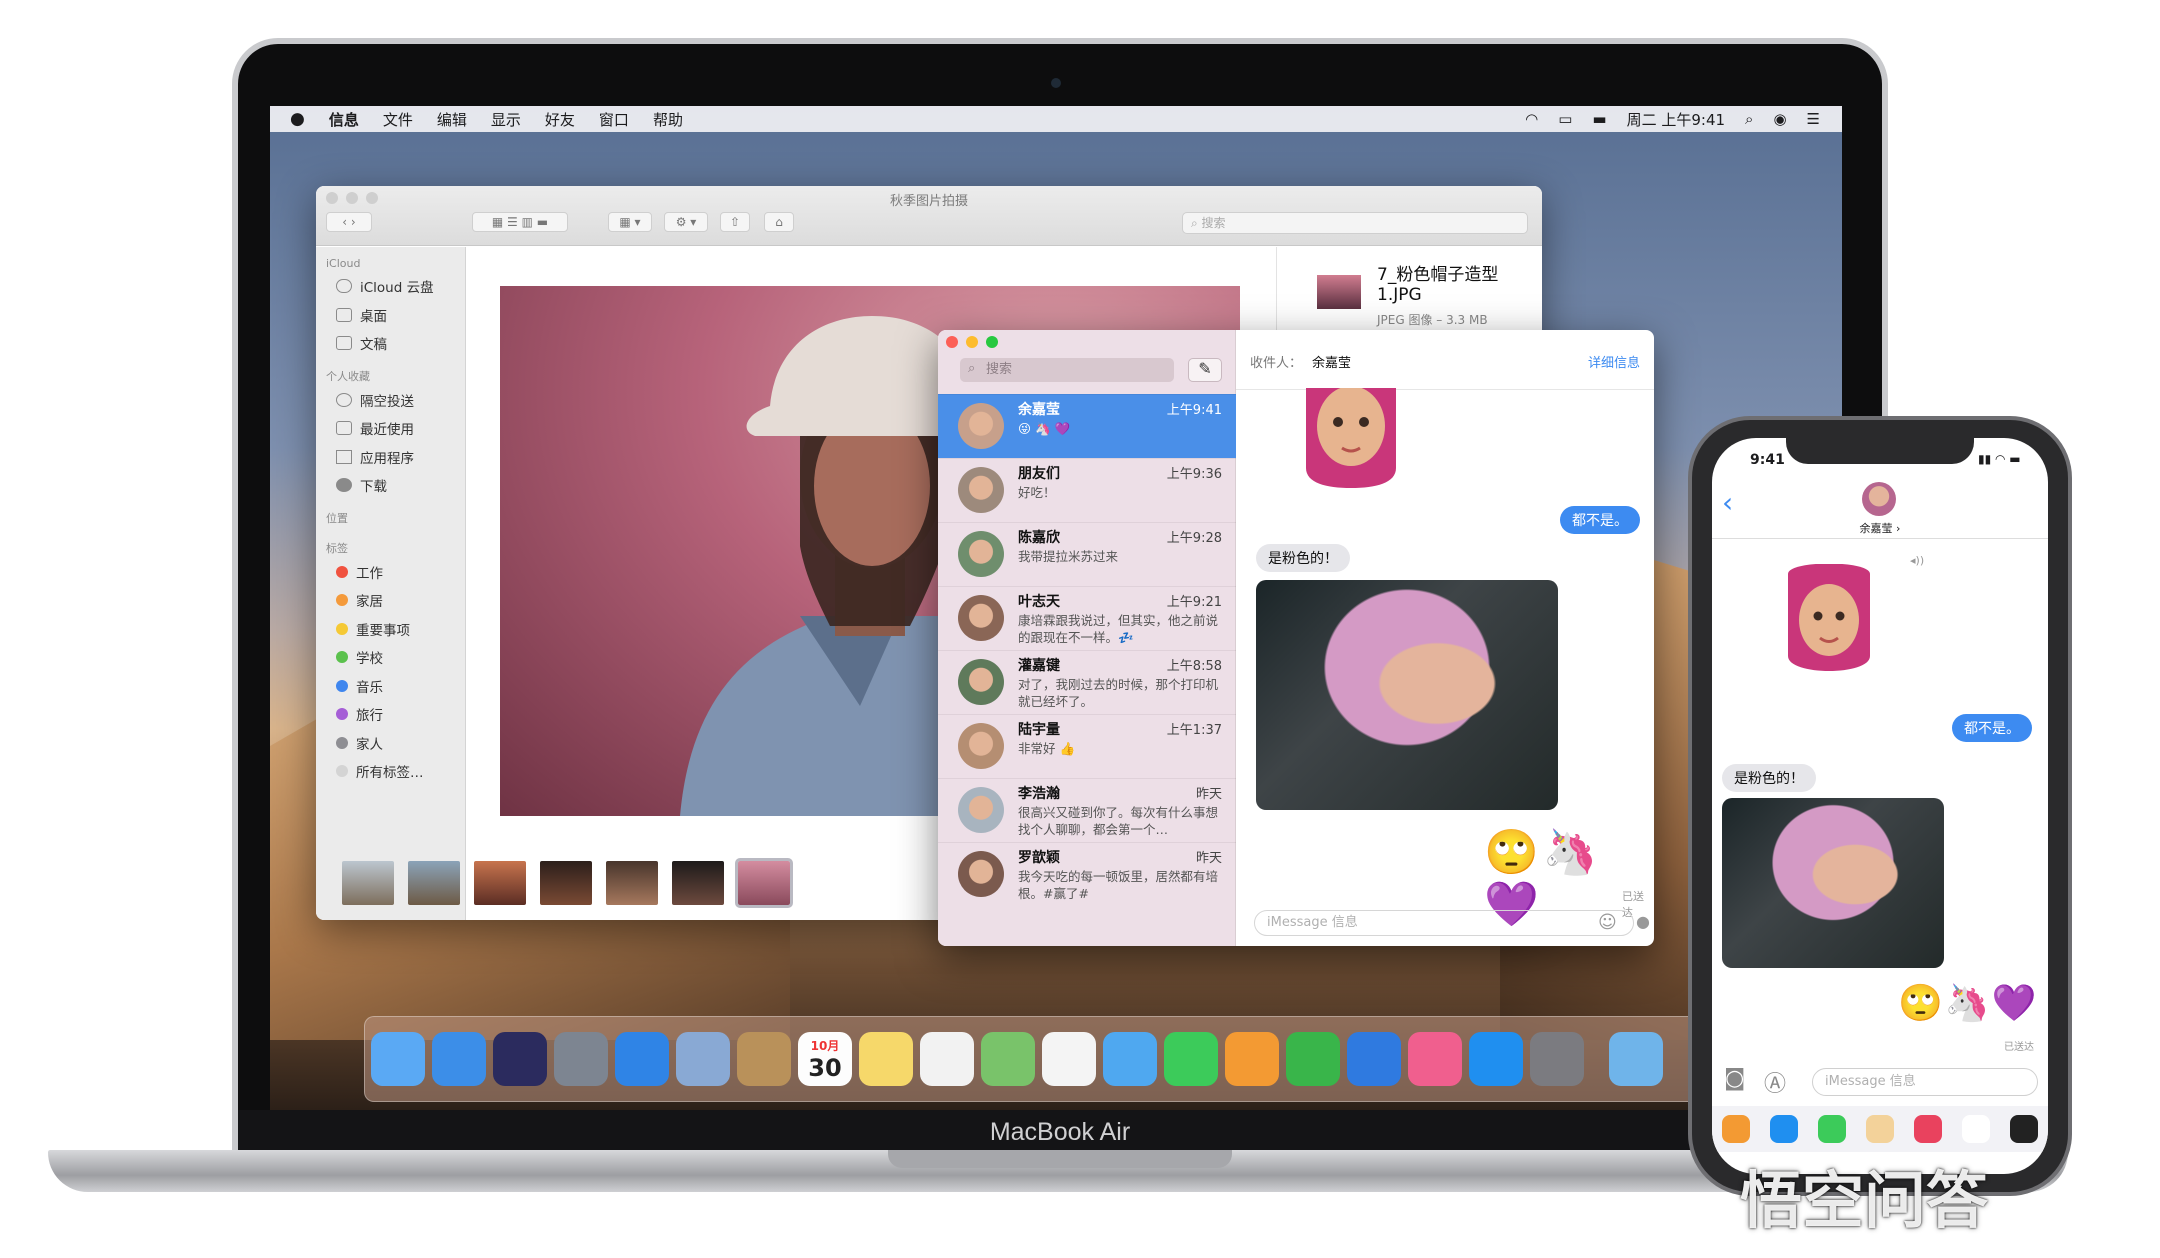 This screenshot has width=2160, height=1258. I want to click on reminders-app-icon, so click(947, 1059).